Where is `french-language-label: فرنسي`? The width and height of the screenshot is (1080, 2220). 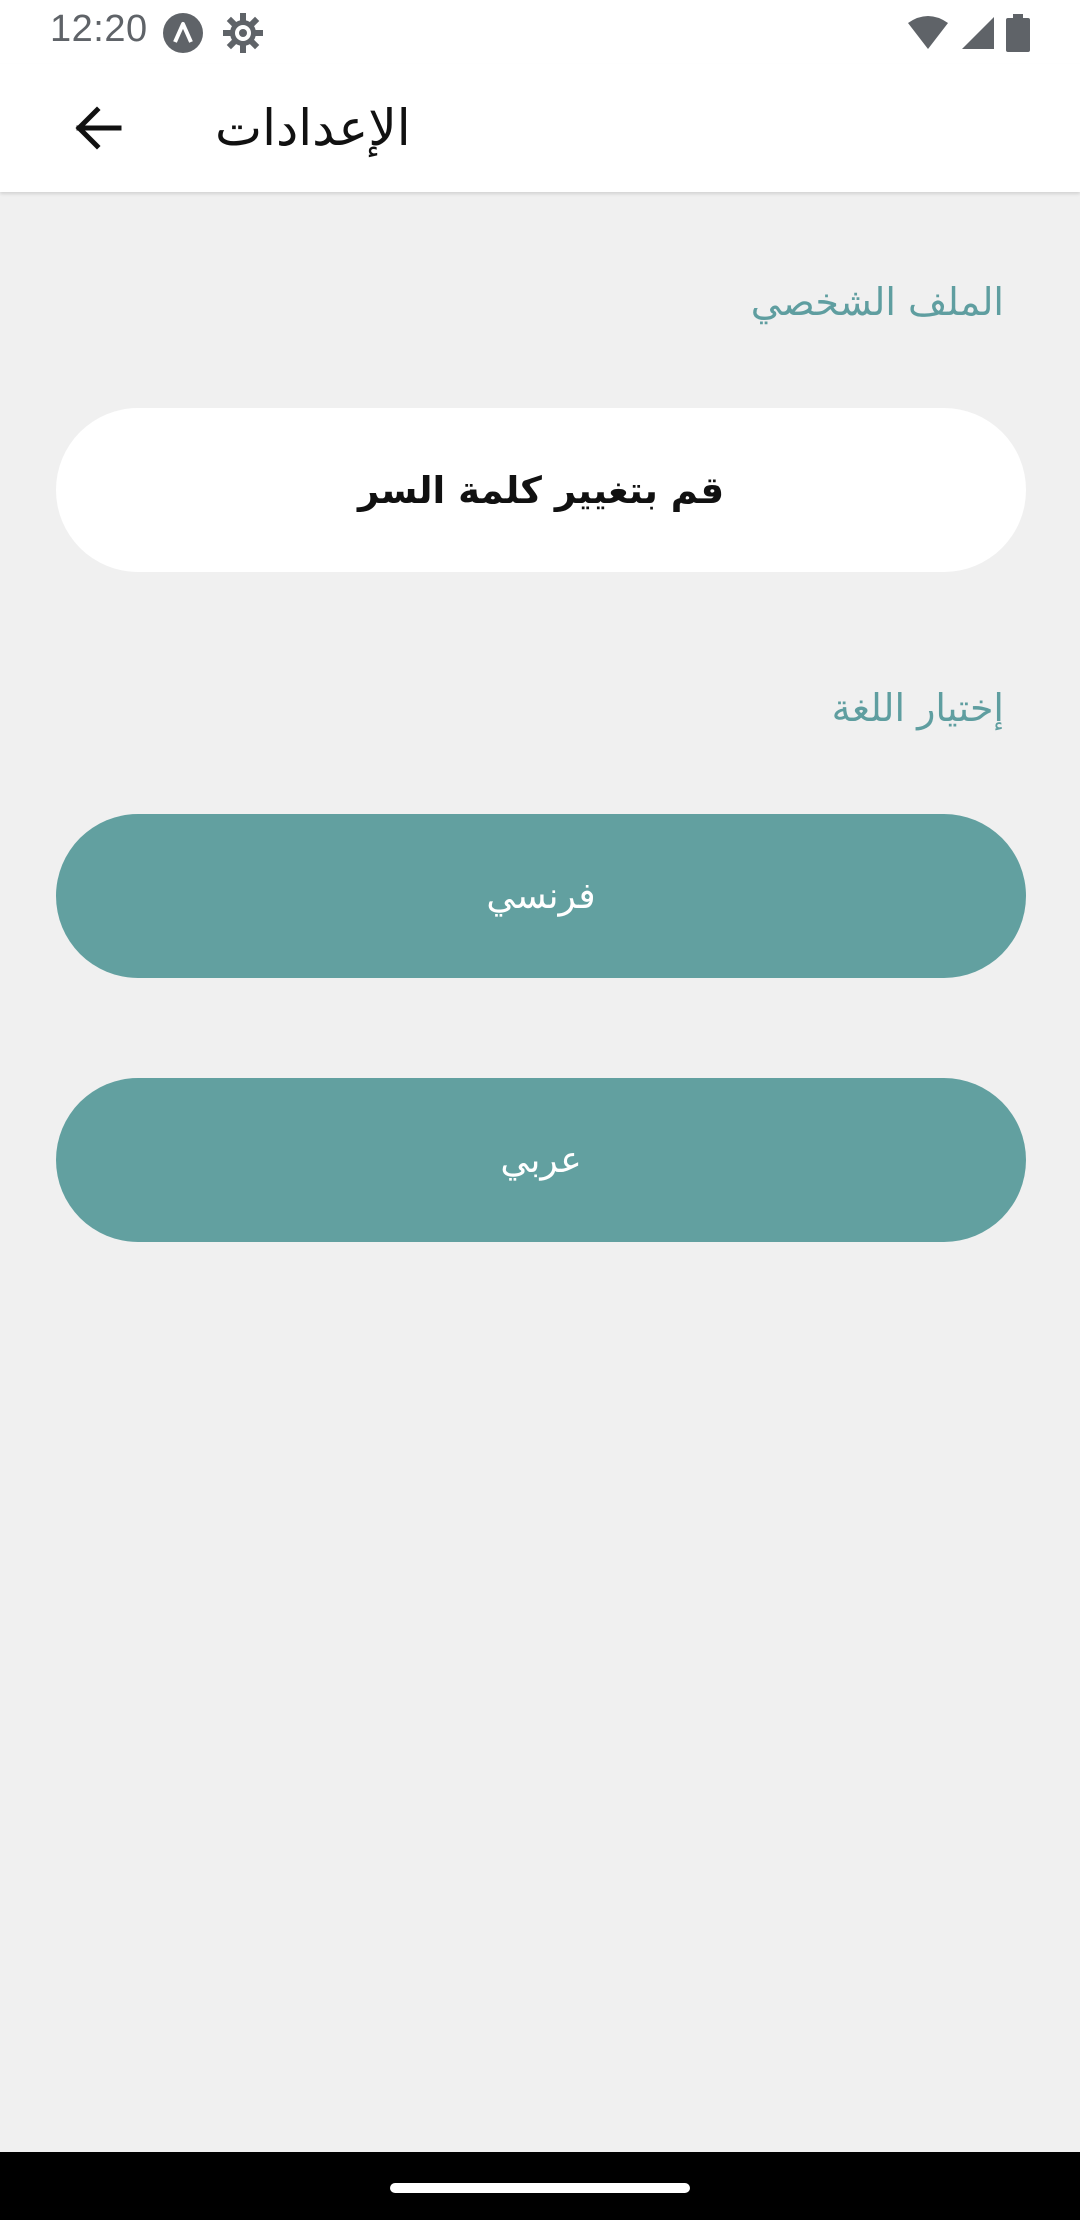
french-language-label: فرنسي is located at coordinates (541, 896).